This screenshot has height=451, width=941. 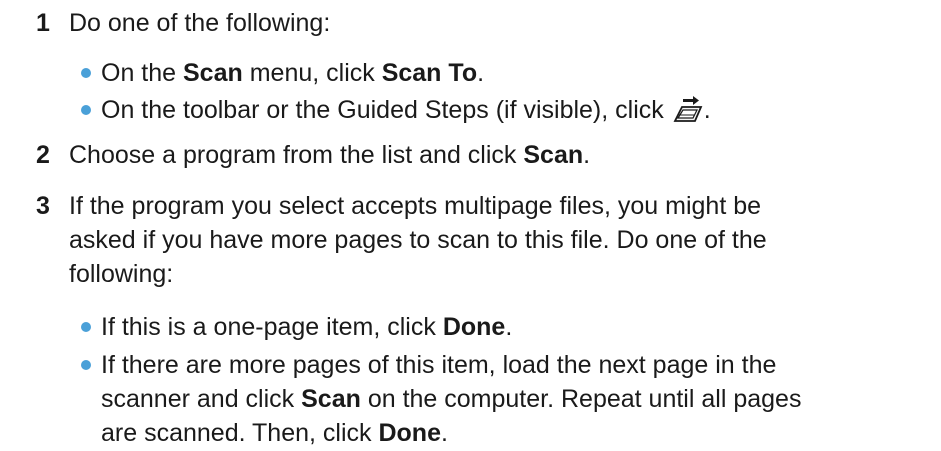 I want to click on step-number: 2, so click(x=43, y=155).